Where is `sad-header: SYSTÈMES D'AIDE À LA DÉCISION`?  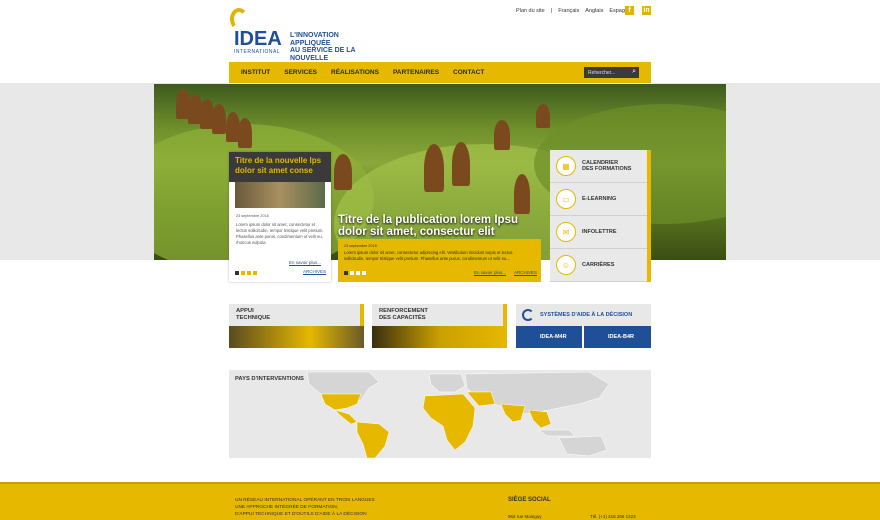 sad-header: SYSTÈMES D'AIDE À LA DÉCISION is located at coordinates (583, 315).